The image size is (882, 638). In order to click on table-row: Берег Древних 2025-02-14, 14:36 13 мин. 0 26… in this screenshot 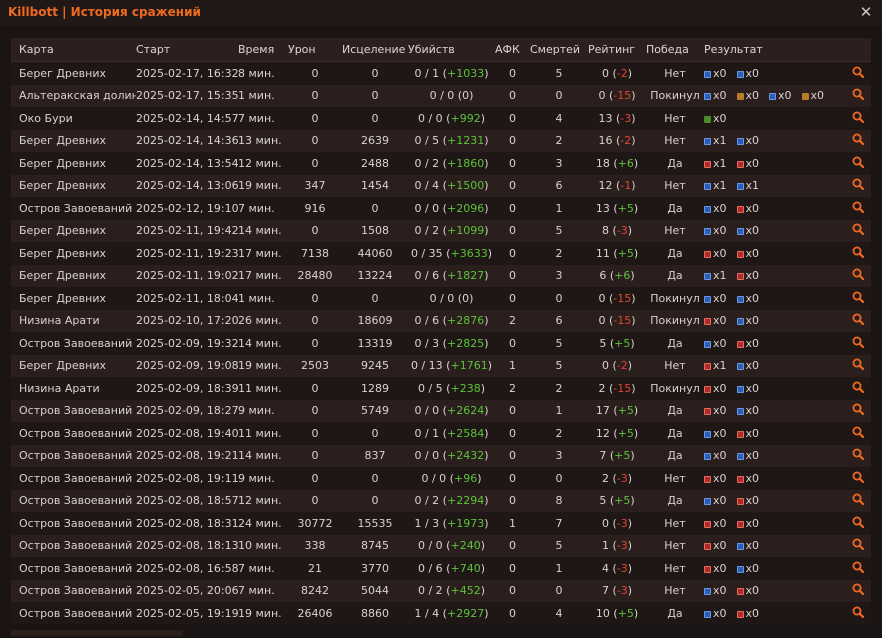, I will do `click(441, 140)`.